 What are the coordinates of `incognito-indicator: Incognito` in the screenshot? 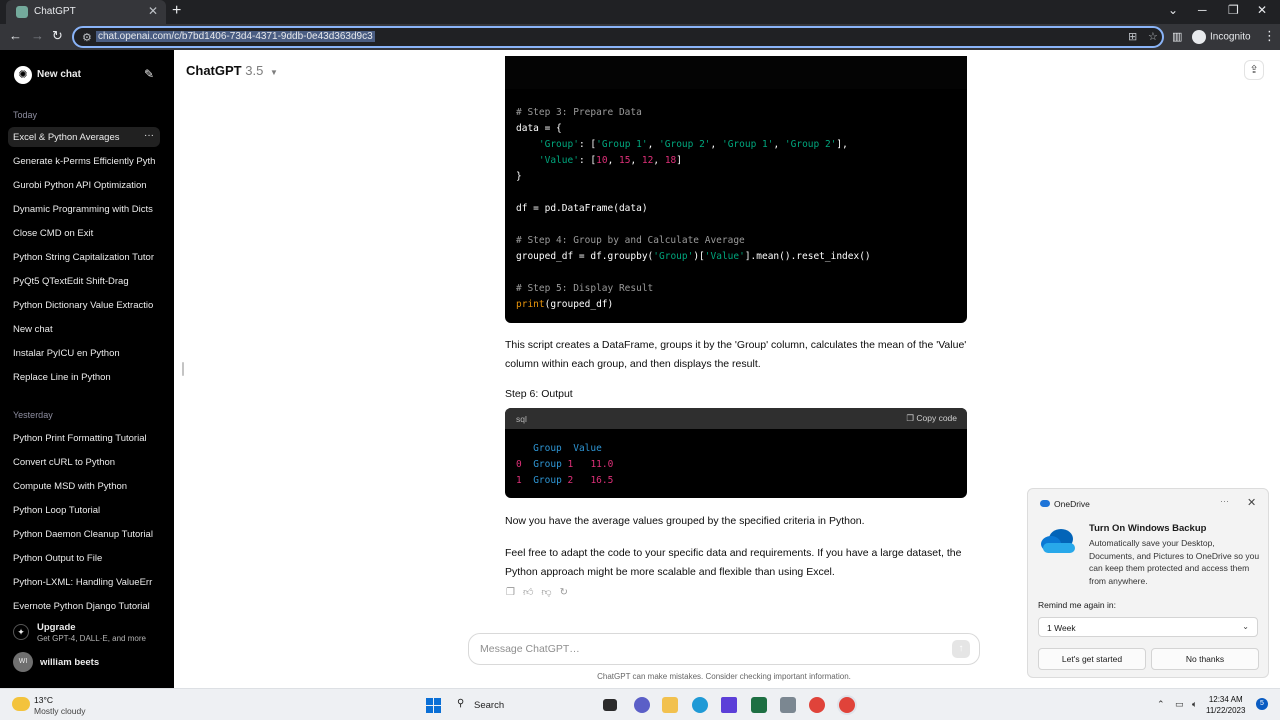 It's located at (1221, 37).